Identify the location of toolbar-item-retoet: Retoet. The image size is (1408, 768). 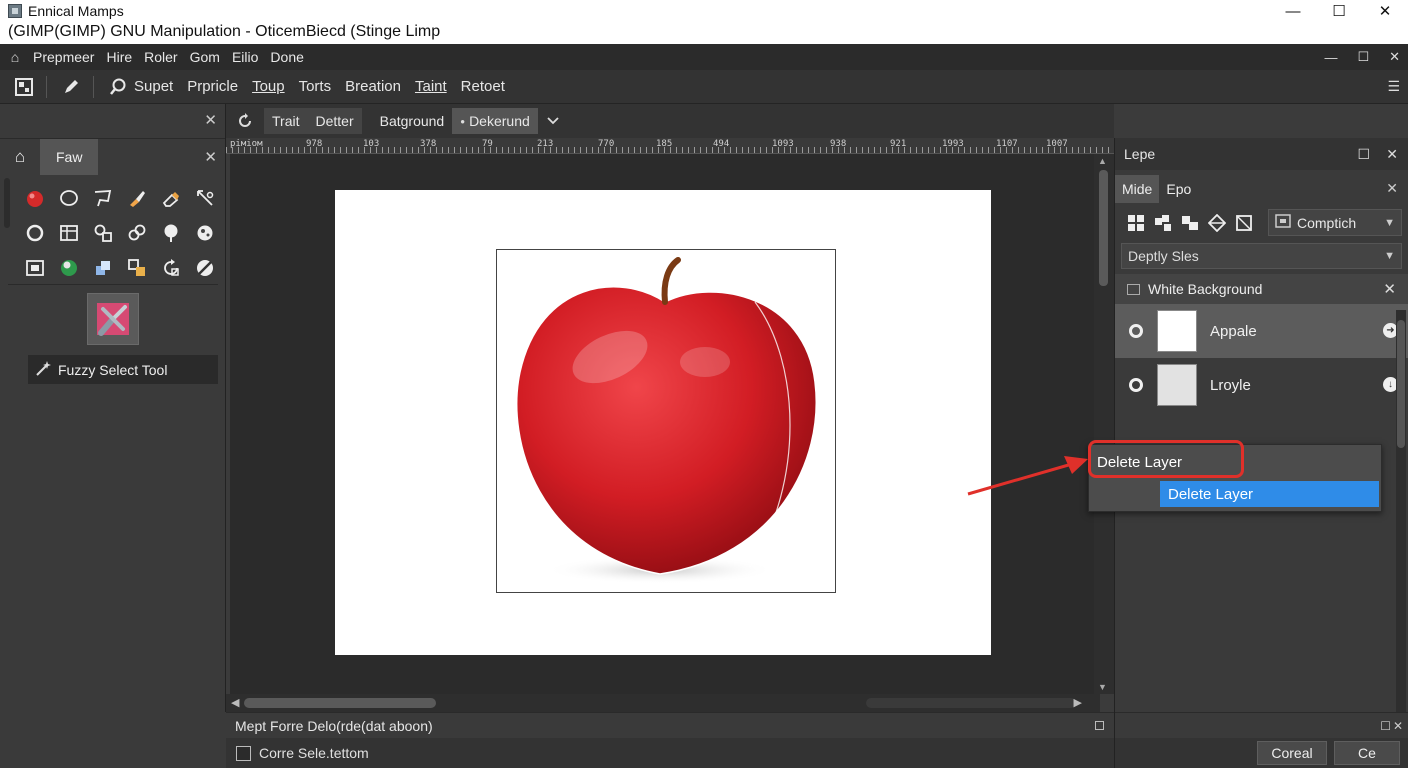
(486, 86).